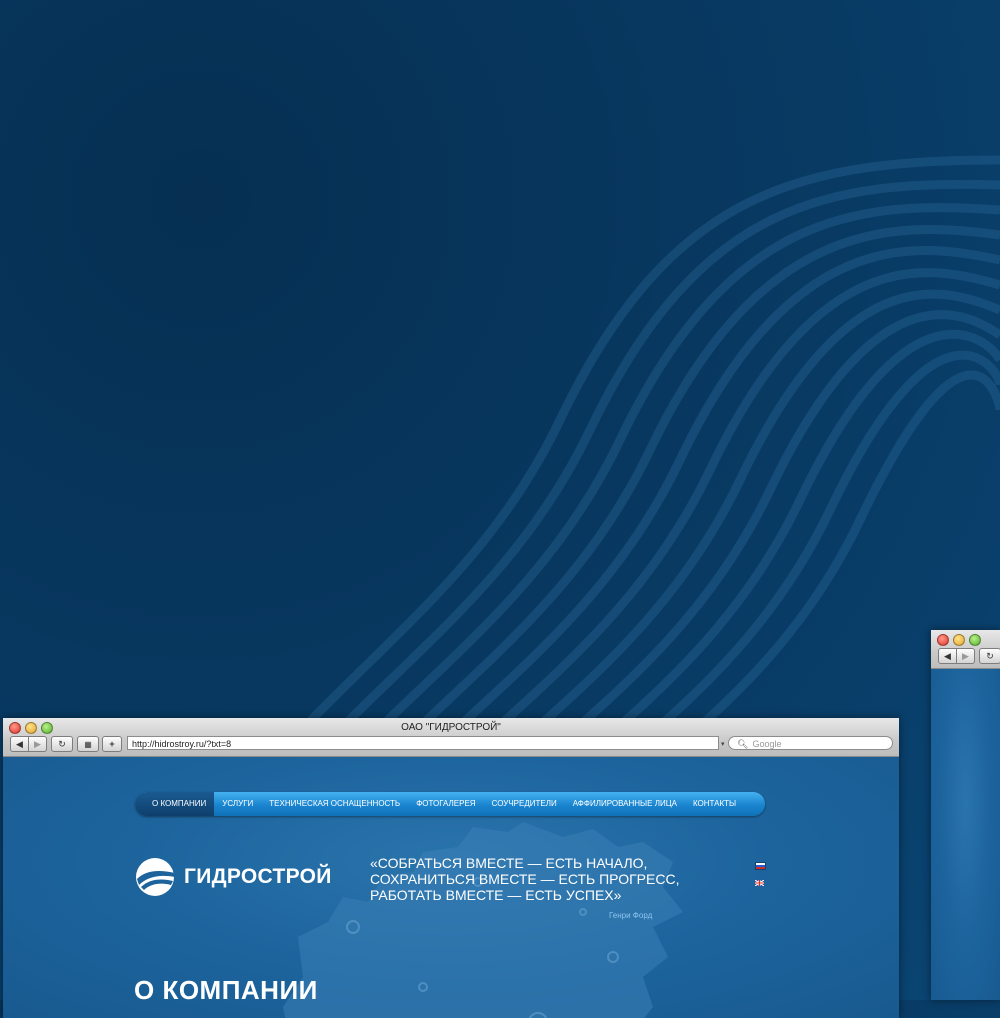 The image size is (1000, 1018). I want to click on logo: ГИДРОСТРОЙ, so click(233, 877).